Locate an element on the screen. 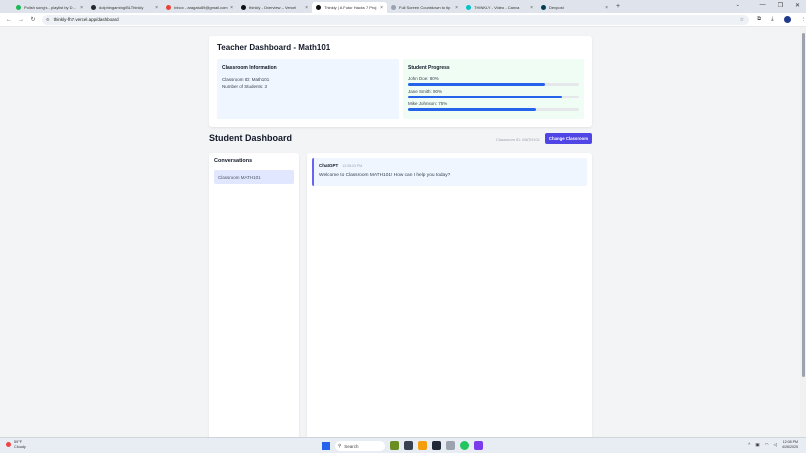 The height and width of the screenshot is (453, 806). classroom-id-text: Classroom ID: Math101 is located at coordinates (246, 79).